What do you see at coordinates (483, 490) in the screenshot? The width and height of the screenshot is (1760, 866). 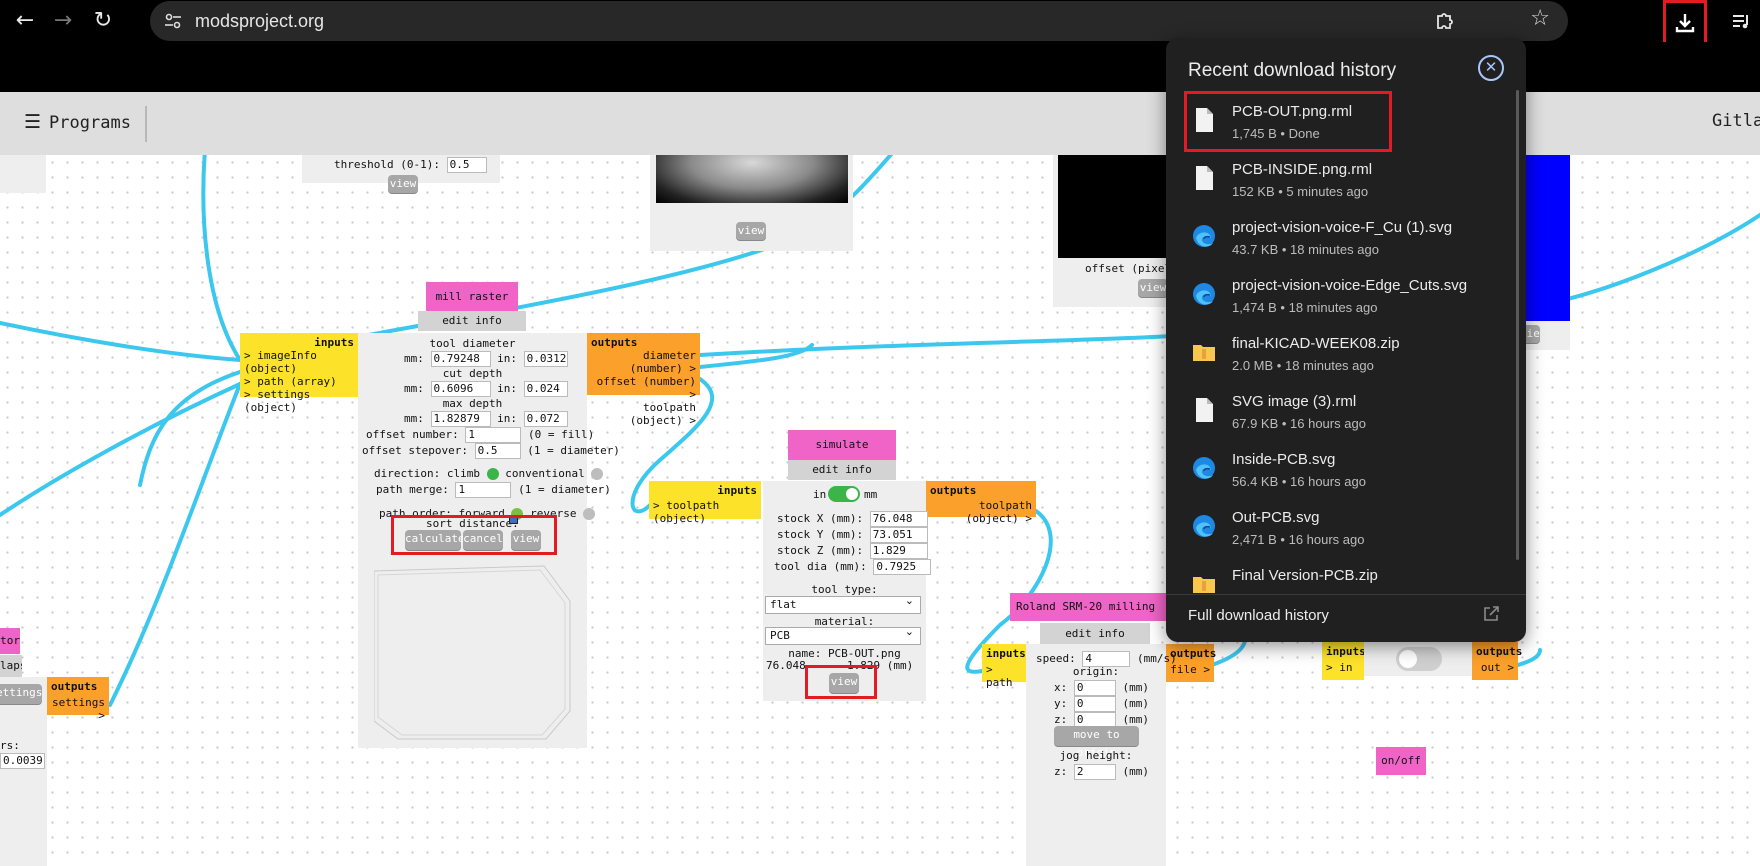 I see `path-merge-input: 1` at bounding box center [483, 490].